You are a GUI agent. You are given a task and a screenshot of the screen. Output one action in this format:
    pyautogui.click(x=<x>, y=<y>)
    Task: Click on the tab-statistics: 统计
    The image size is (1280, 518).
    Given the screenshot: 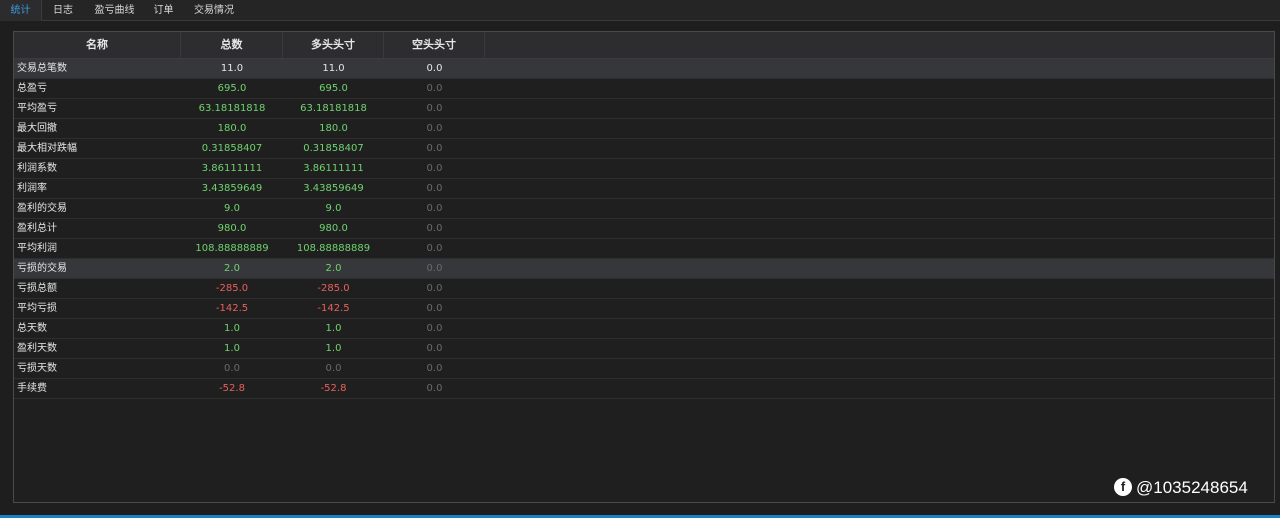 What is the action you would take?
    pyautogui.click(x=21, y=10)
    